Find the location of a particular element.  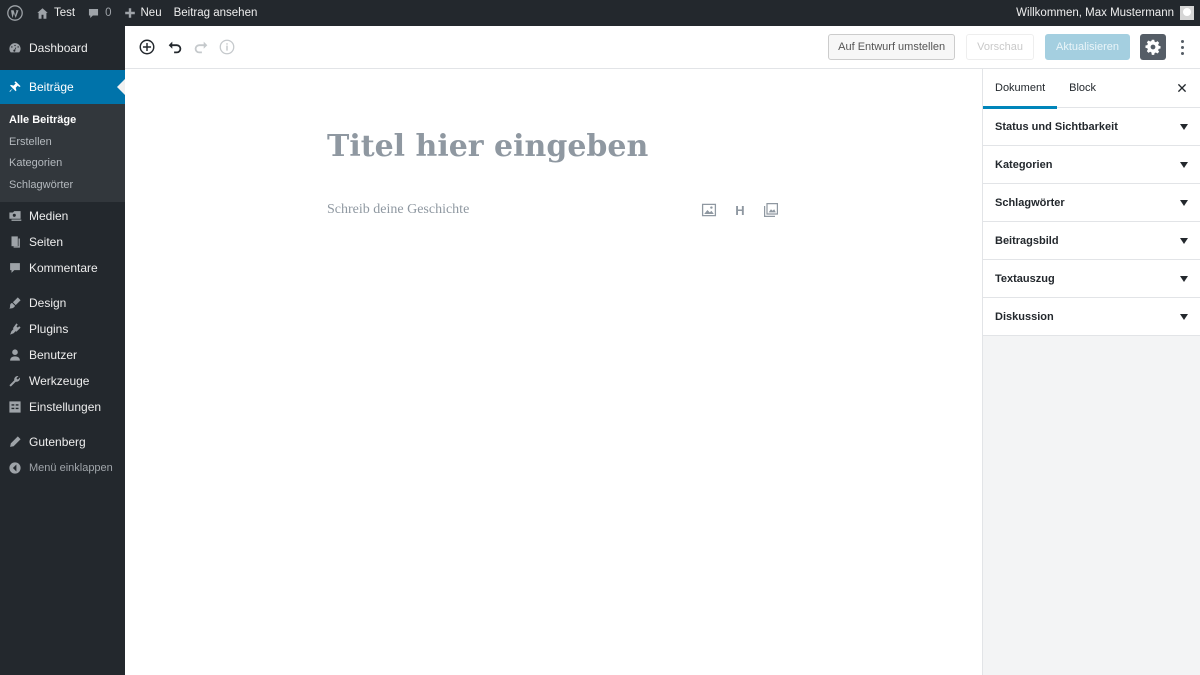

brush-icon is located at coordinates (15, 303).